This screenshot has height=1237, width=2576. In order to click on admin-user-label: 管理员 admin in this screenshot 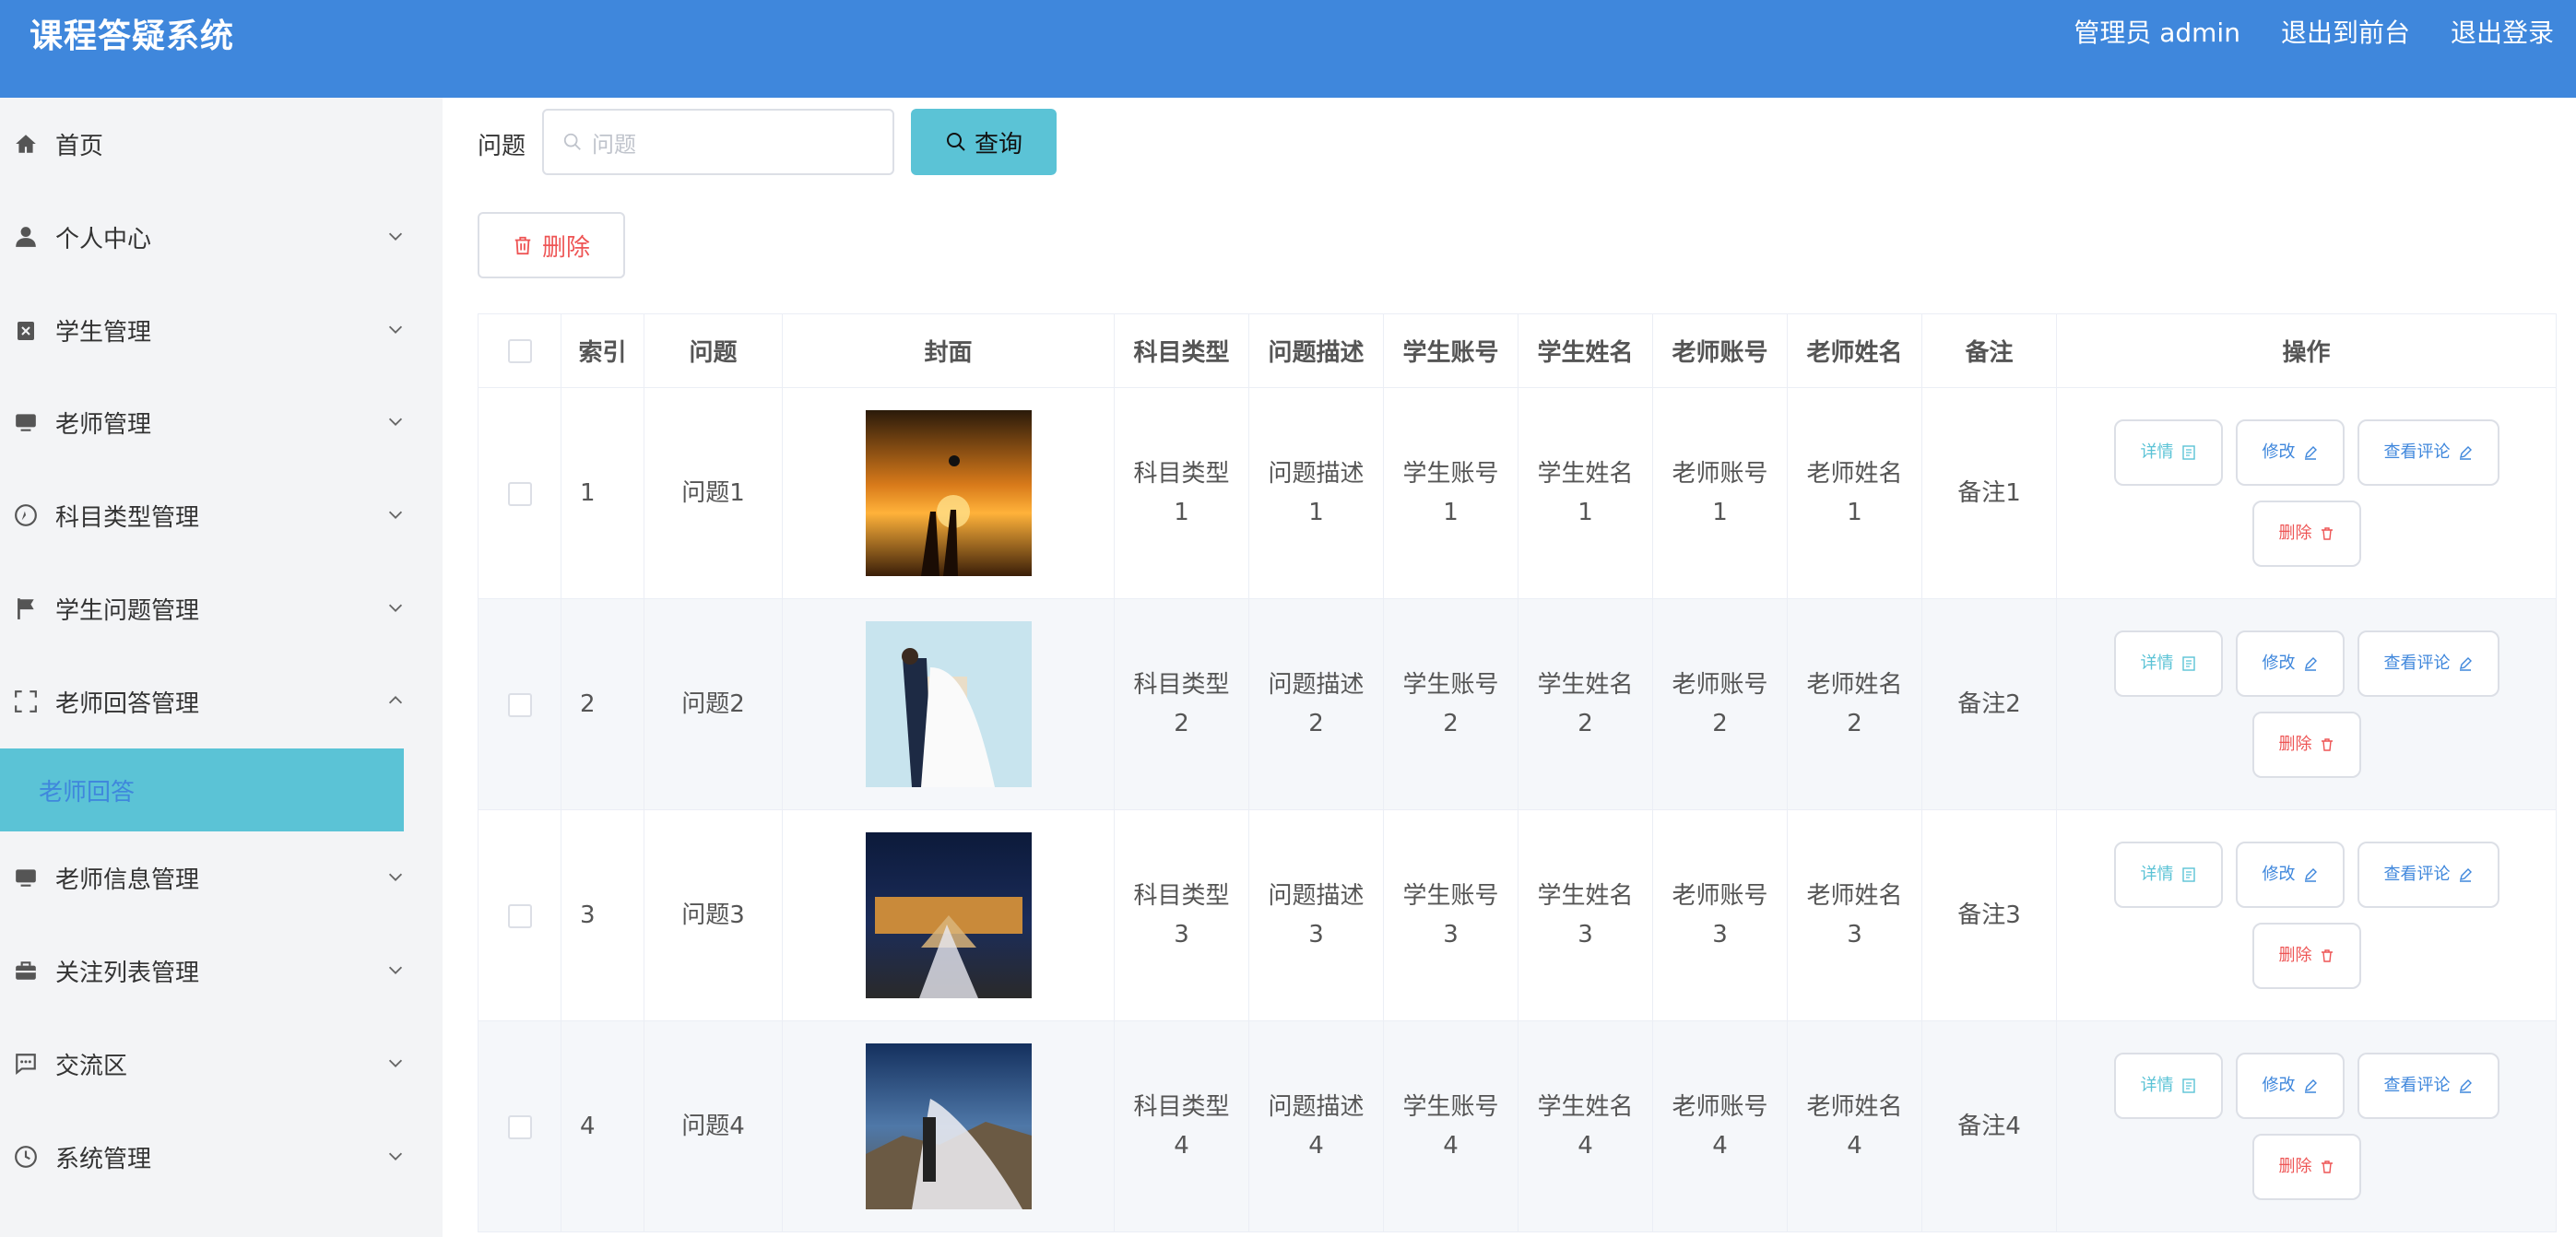, I will do `click(2157, 31)`.